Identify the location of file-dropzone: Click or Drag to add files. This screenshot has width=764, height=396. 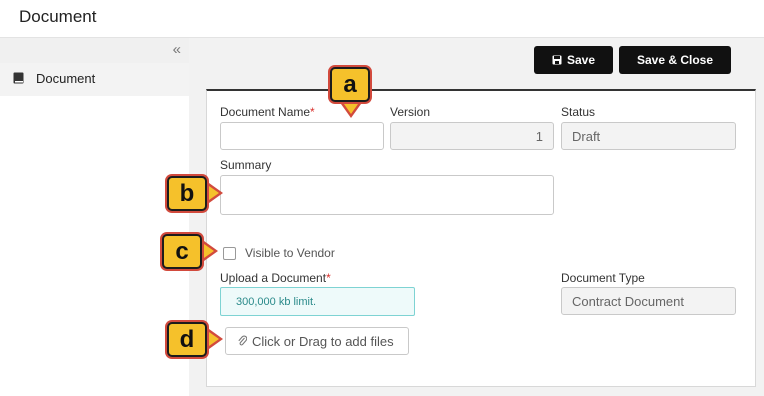
(317, 341).